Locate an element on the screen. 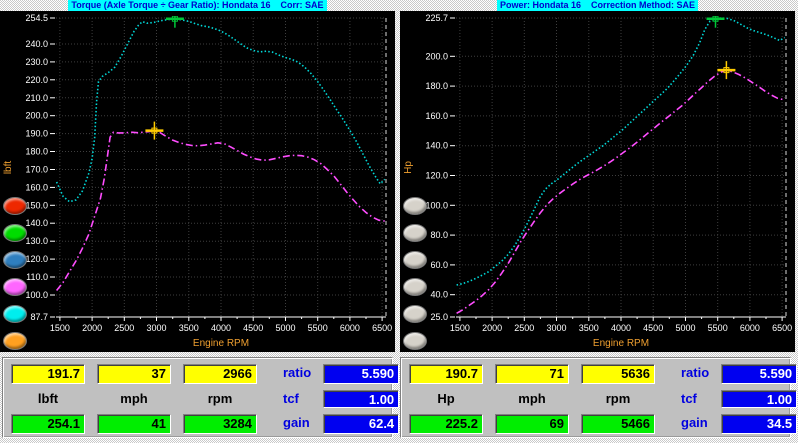  power-unit-label: Hp is located at coordinates (446, 398).